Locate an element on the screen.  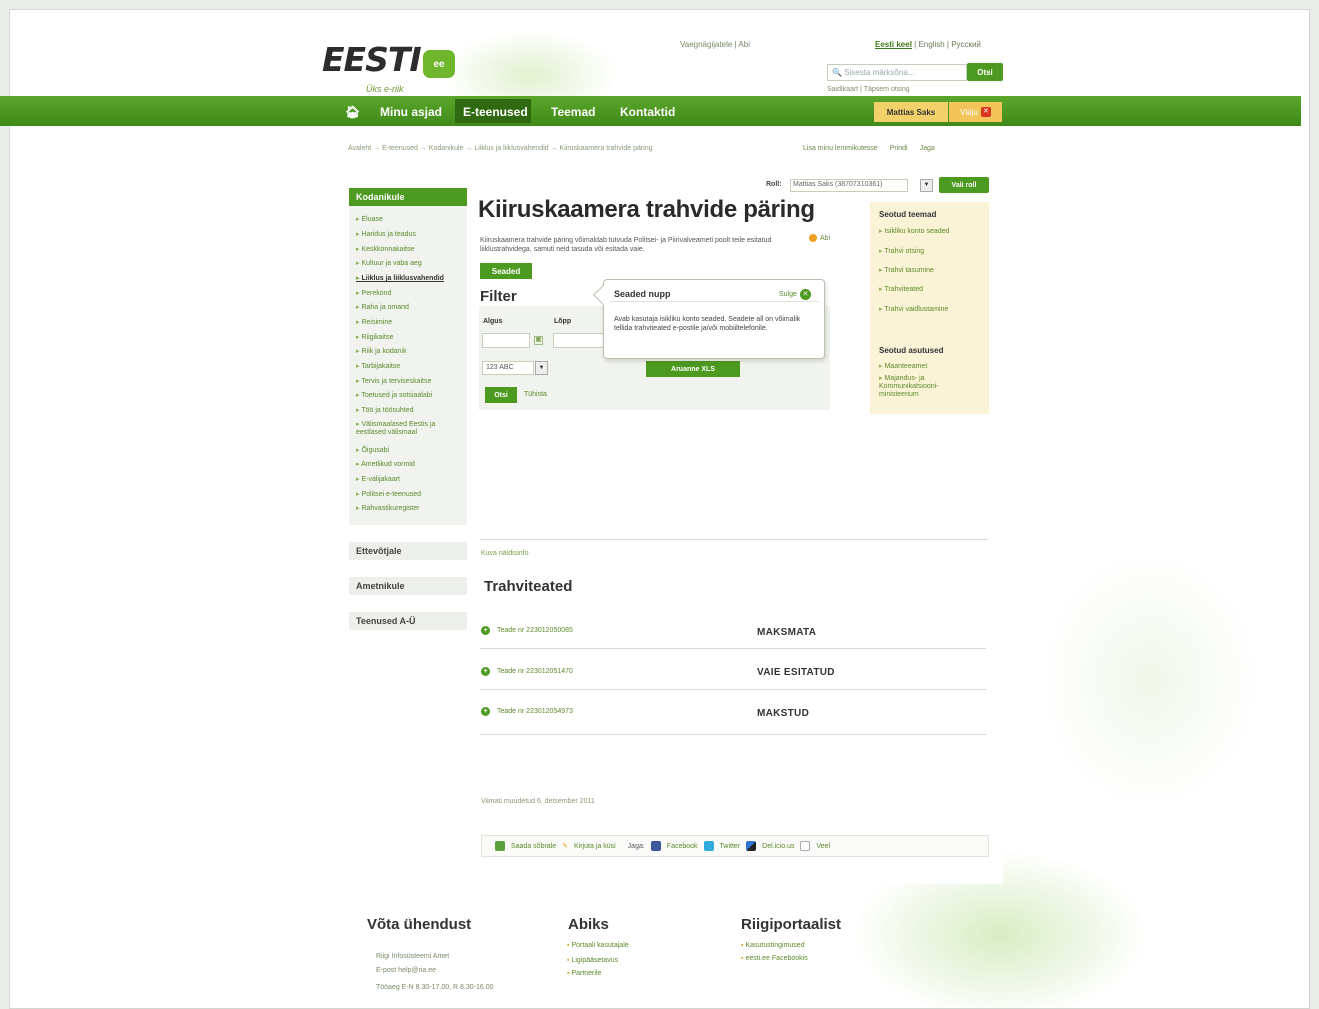
footer-contact-line: E-post help@ria.ee is located at coordinates (406, 971).